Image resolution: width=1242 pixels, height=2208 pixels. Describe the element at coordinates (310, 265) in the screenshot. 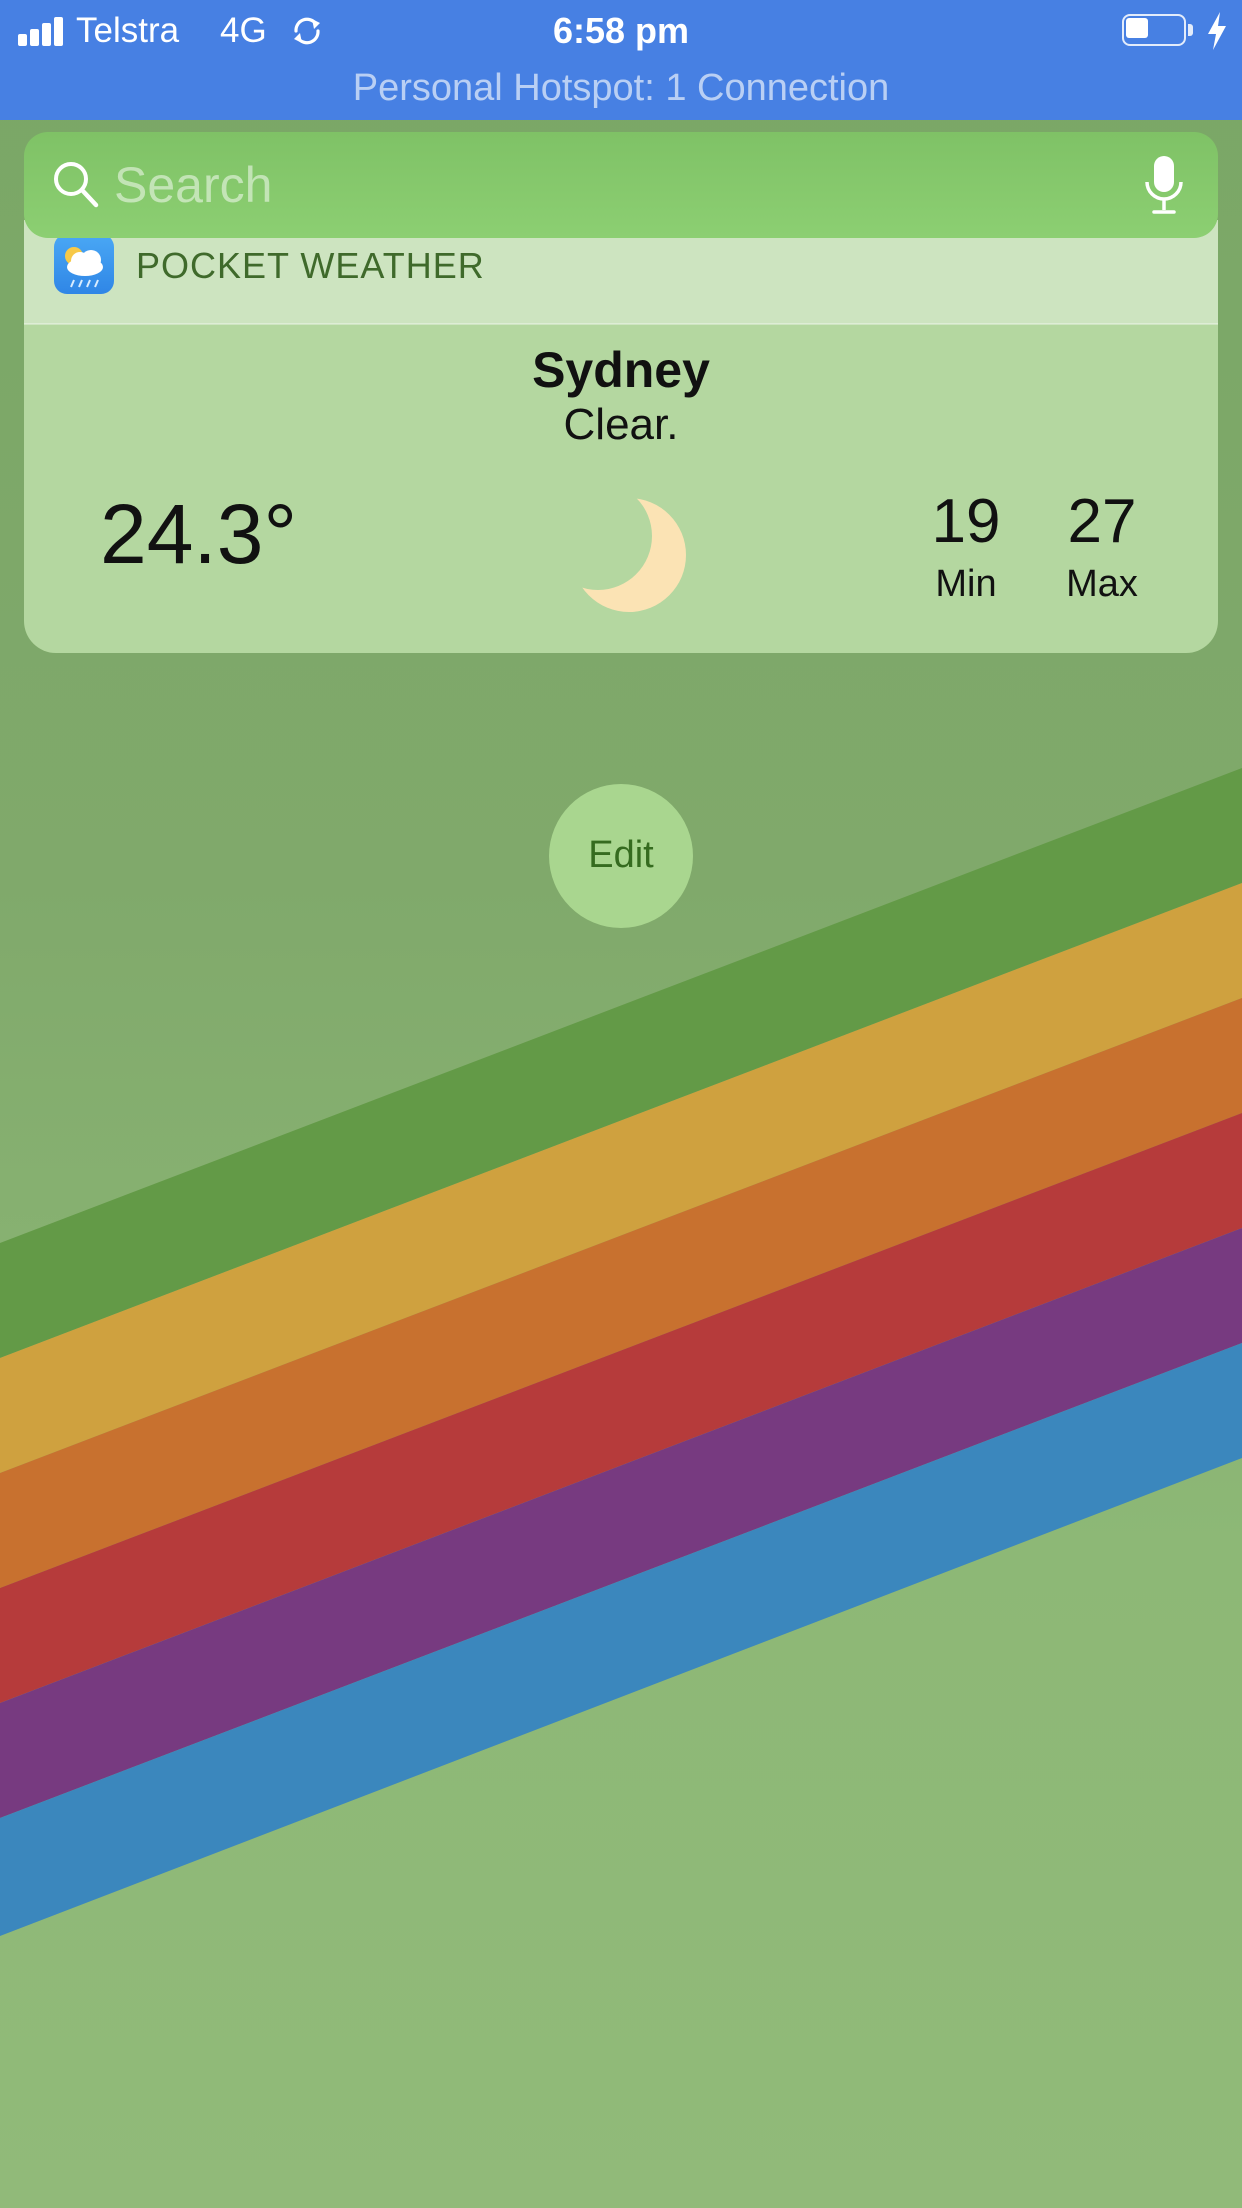

I see `widget-app-name: POCKET WEATHER` at that location.